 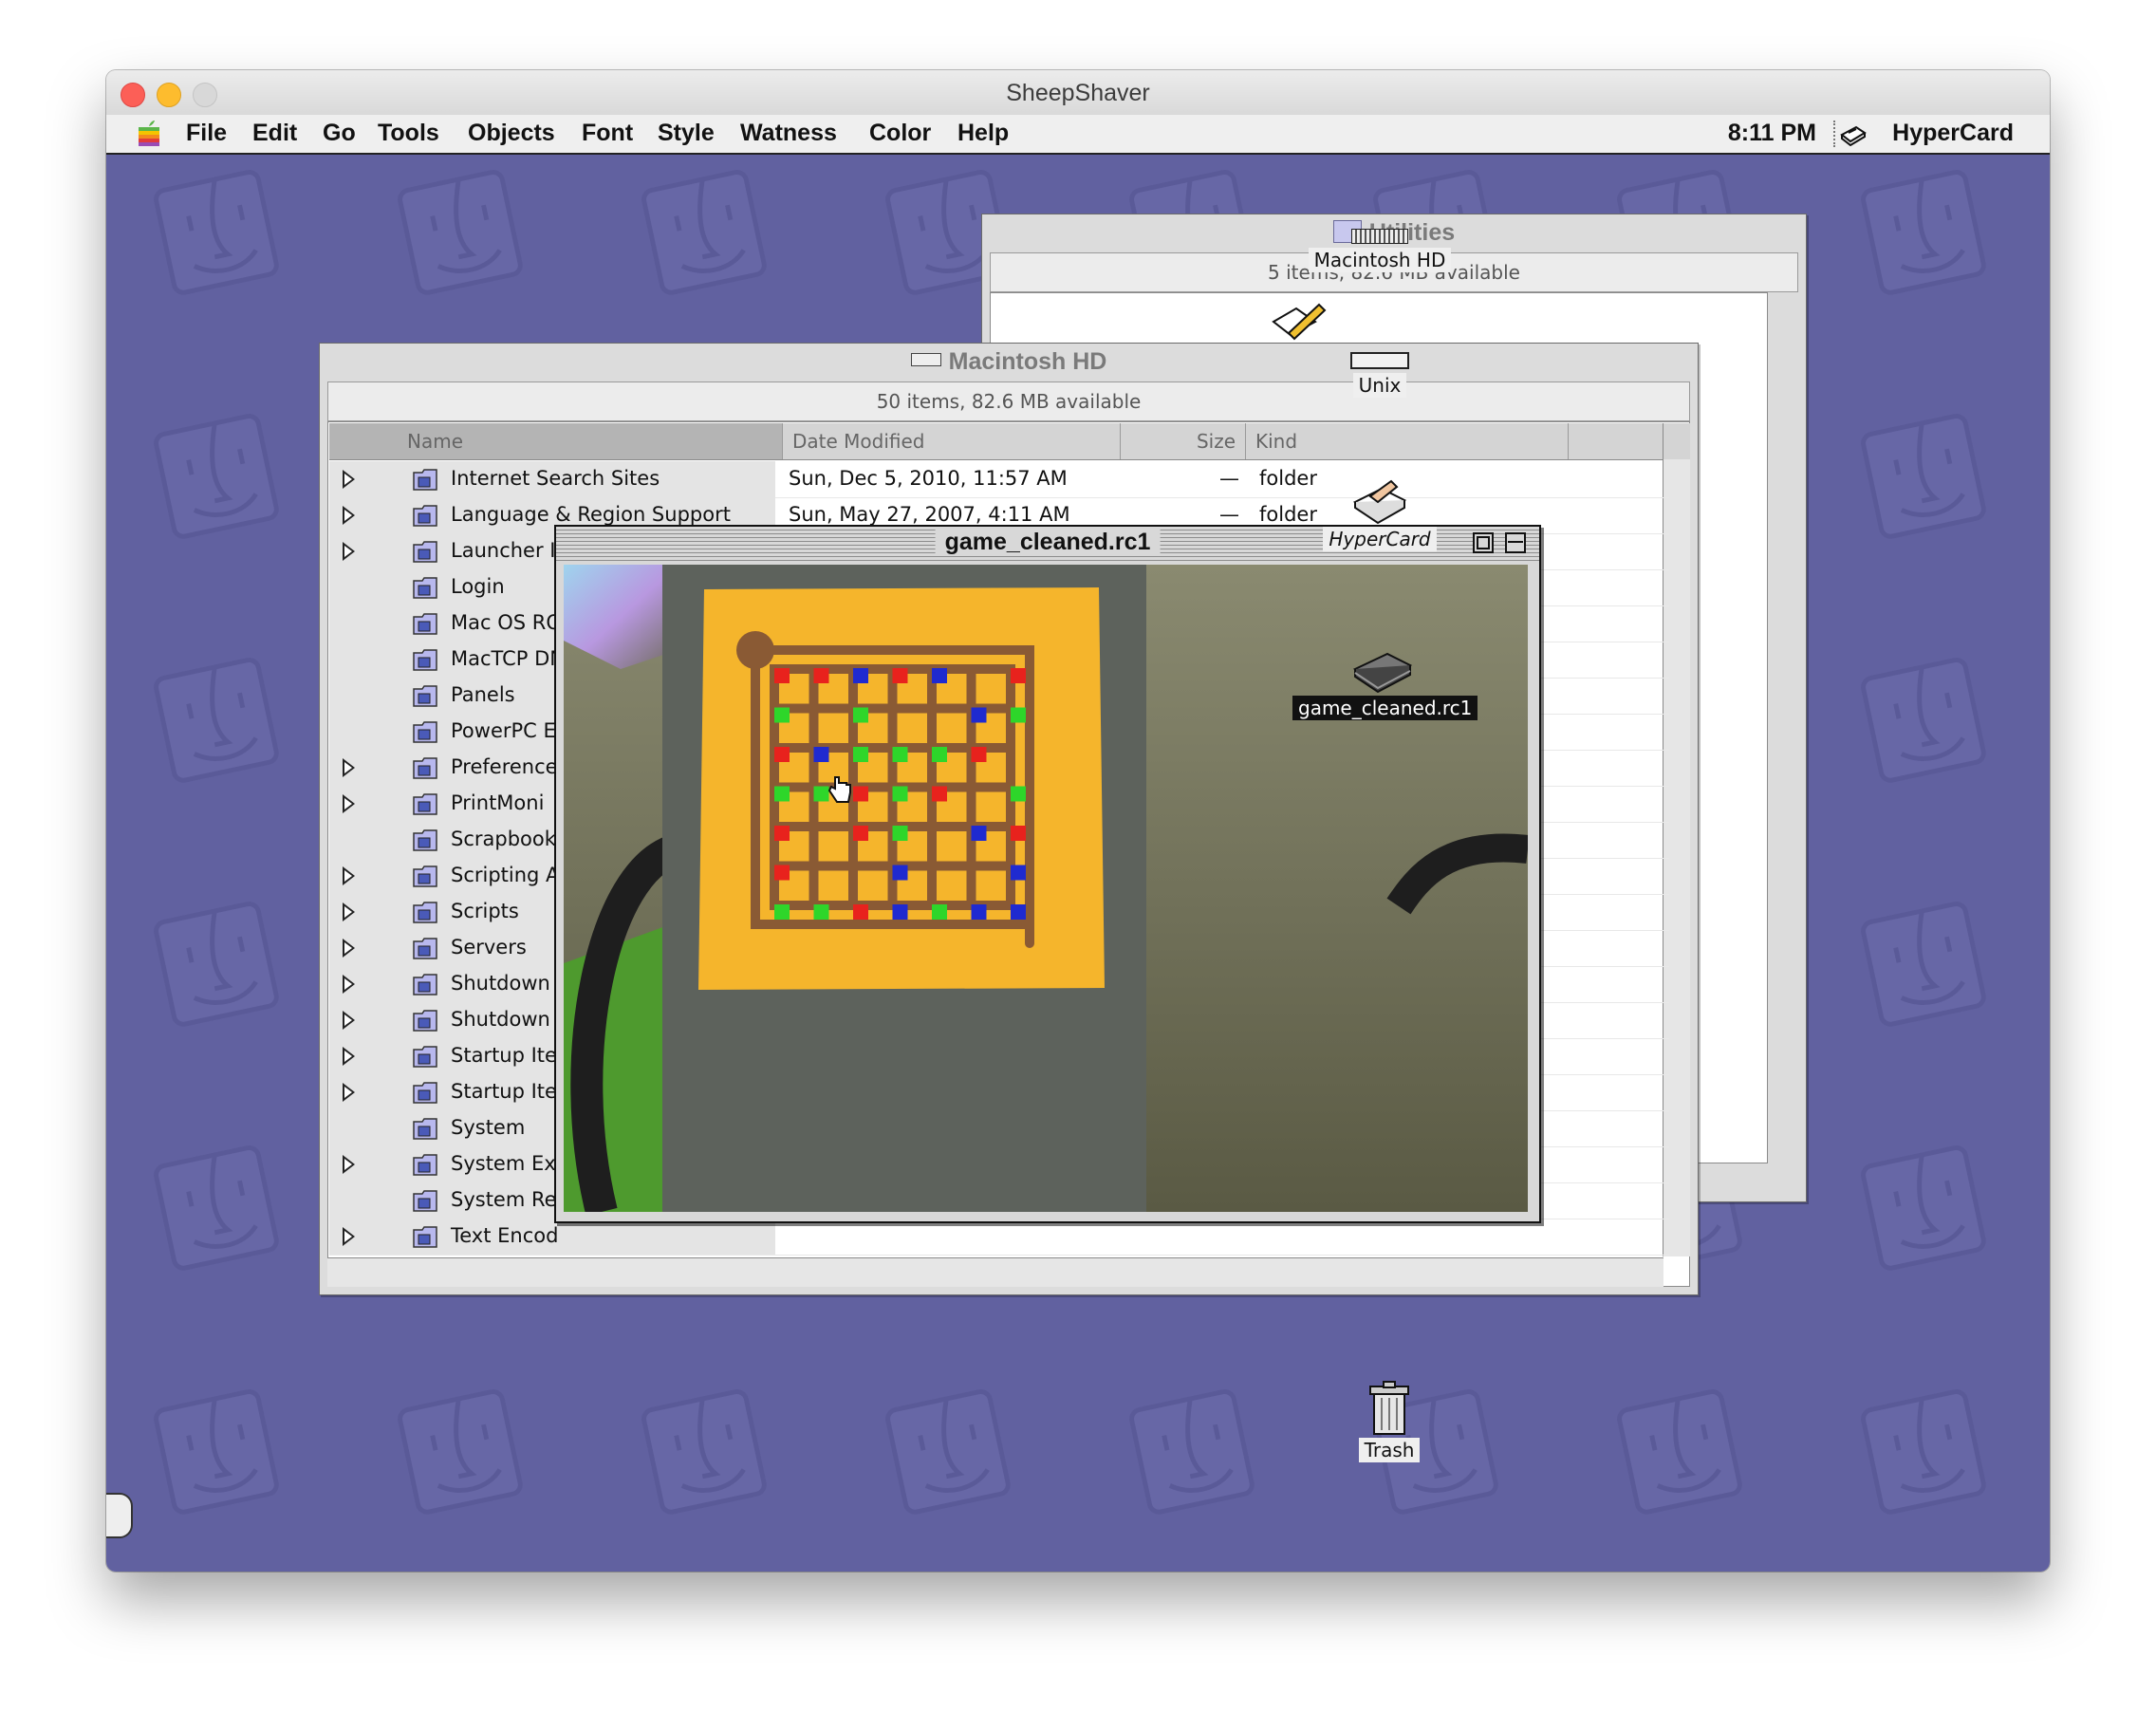 What do you see at coordinates (1379, 502) in the screenshot?
I see `hypercard-stack-icon` at bounding box center [1379, 502].